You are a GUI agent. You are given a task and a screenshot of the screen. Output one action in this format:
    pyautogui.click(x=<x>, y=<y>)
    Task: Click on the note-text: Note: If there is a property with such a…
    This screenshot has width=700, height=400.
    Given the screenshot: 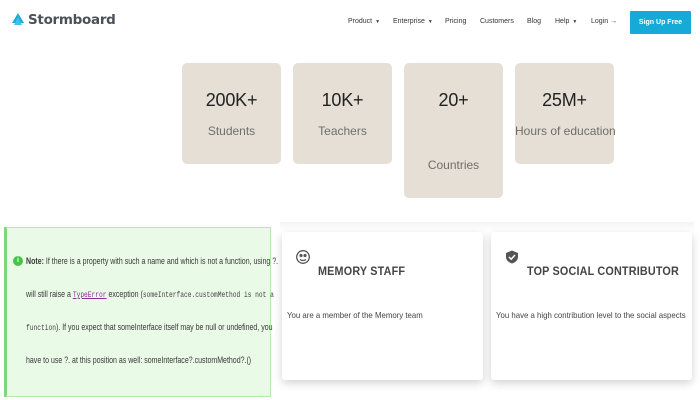 What is the action you would take?
    pyautogui.click(x=152, y=316)
    